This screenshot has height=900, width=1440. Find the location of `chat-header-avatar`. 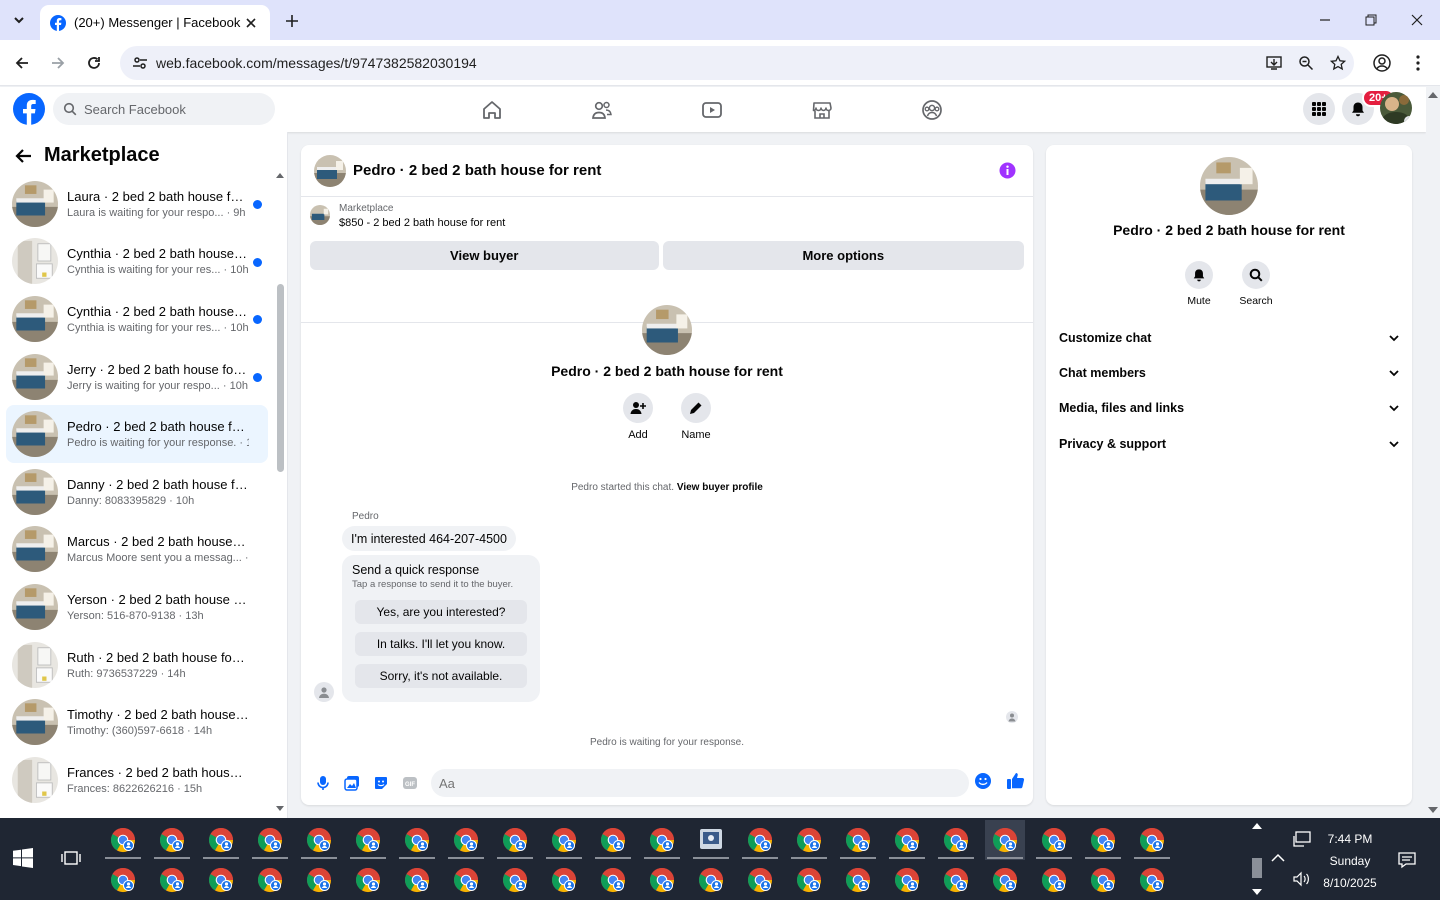

chat-header-avatar is located at coordinates (330, 170).